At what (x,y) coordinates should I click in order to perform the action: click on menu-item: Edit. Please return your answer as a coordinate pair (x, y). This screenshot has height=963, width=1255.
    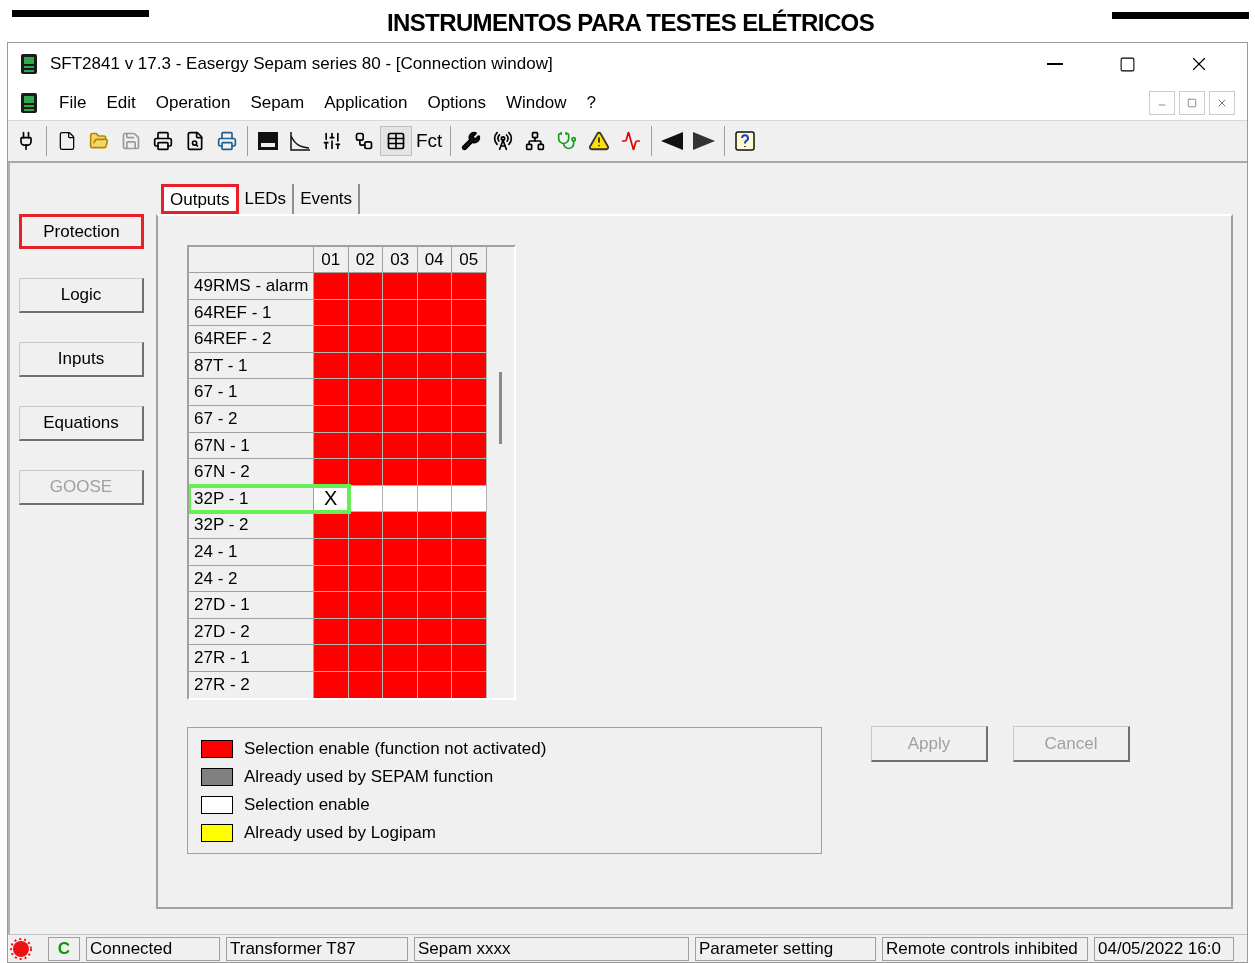
    Looking at the image, I should click on (121, 102).